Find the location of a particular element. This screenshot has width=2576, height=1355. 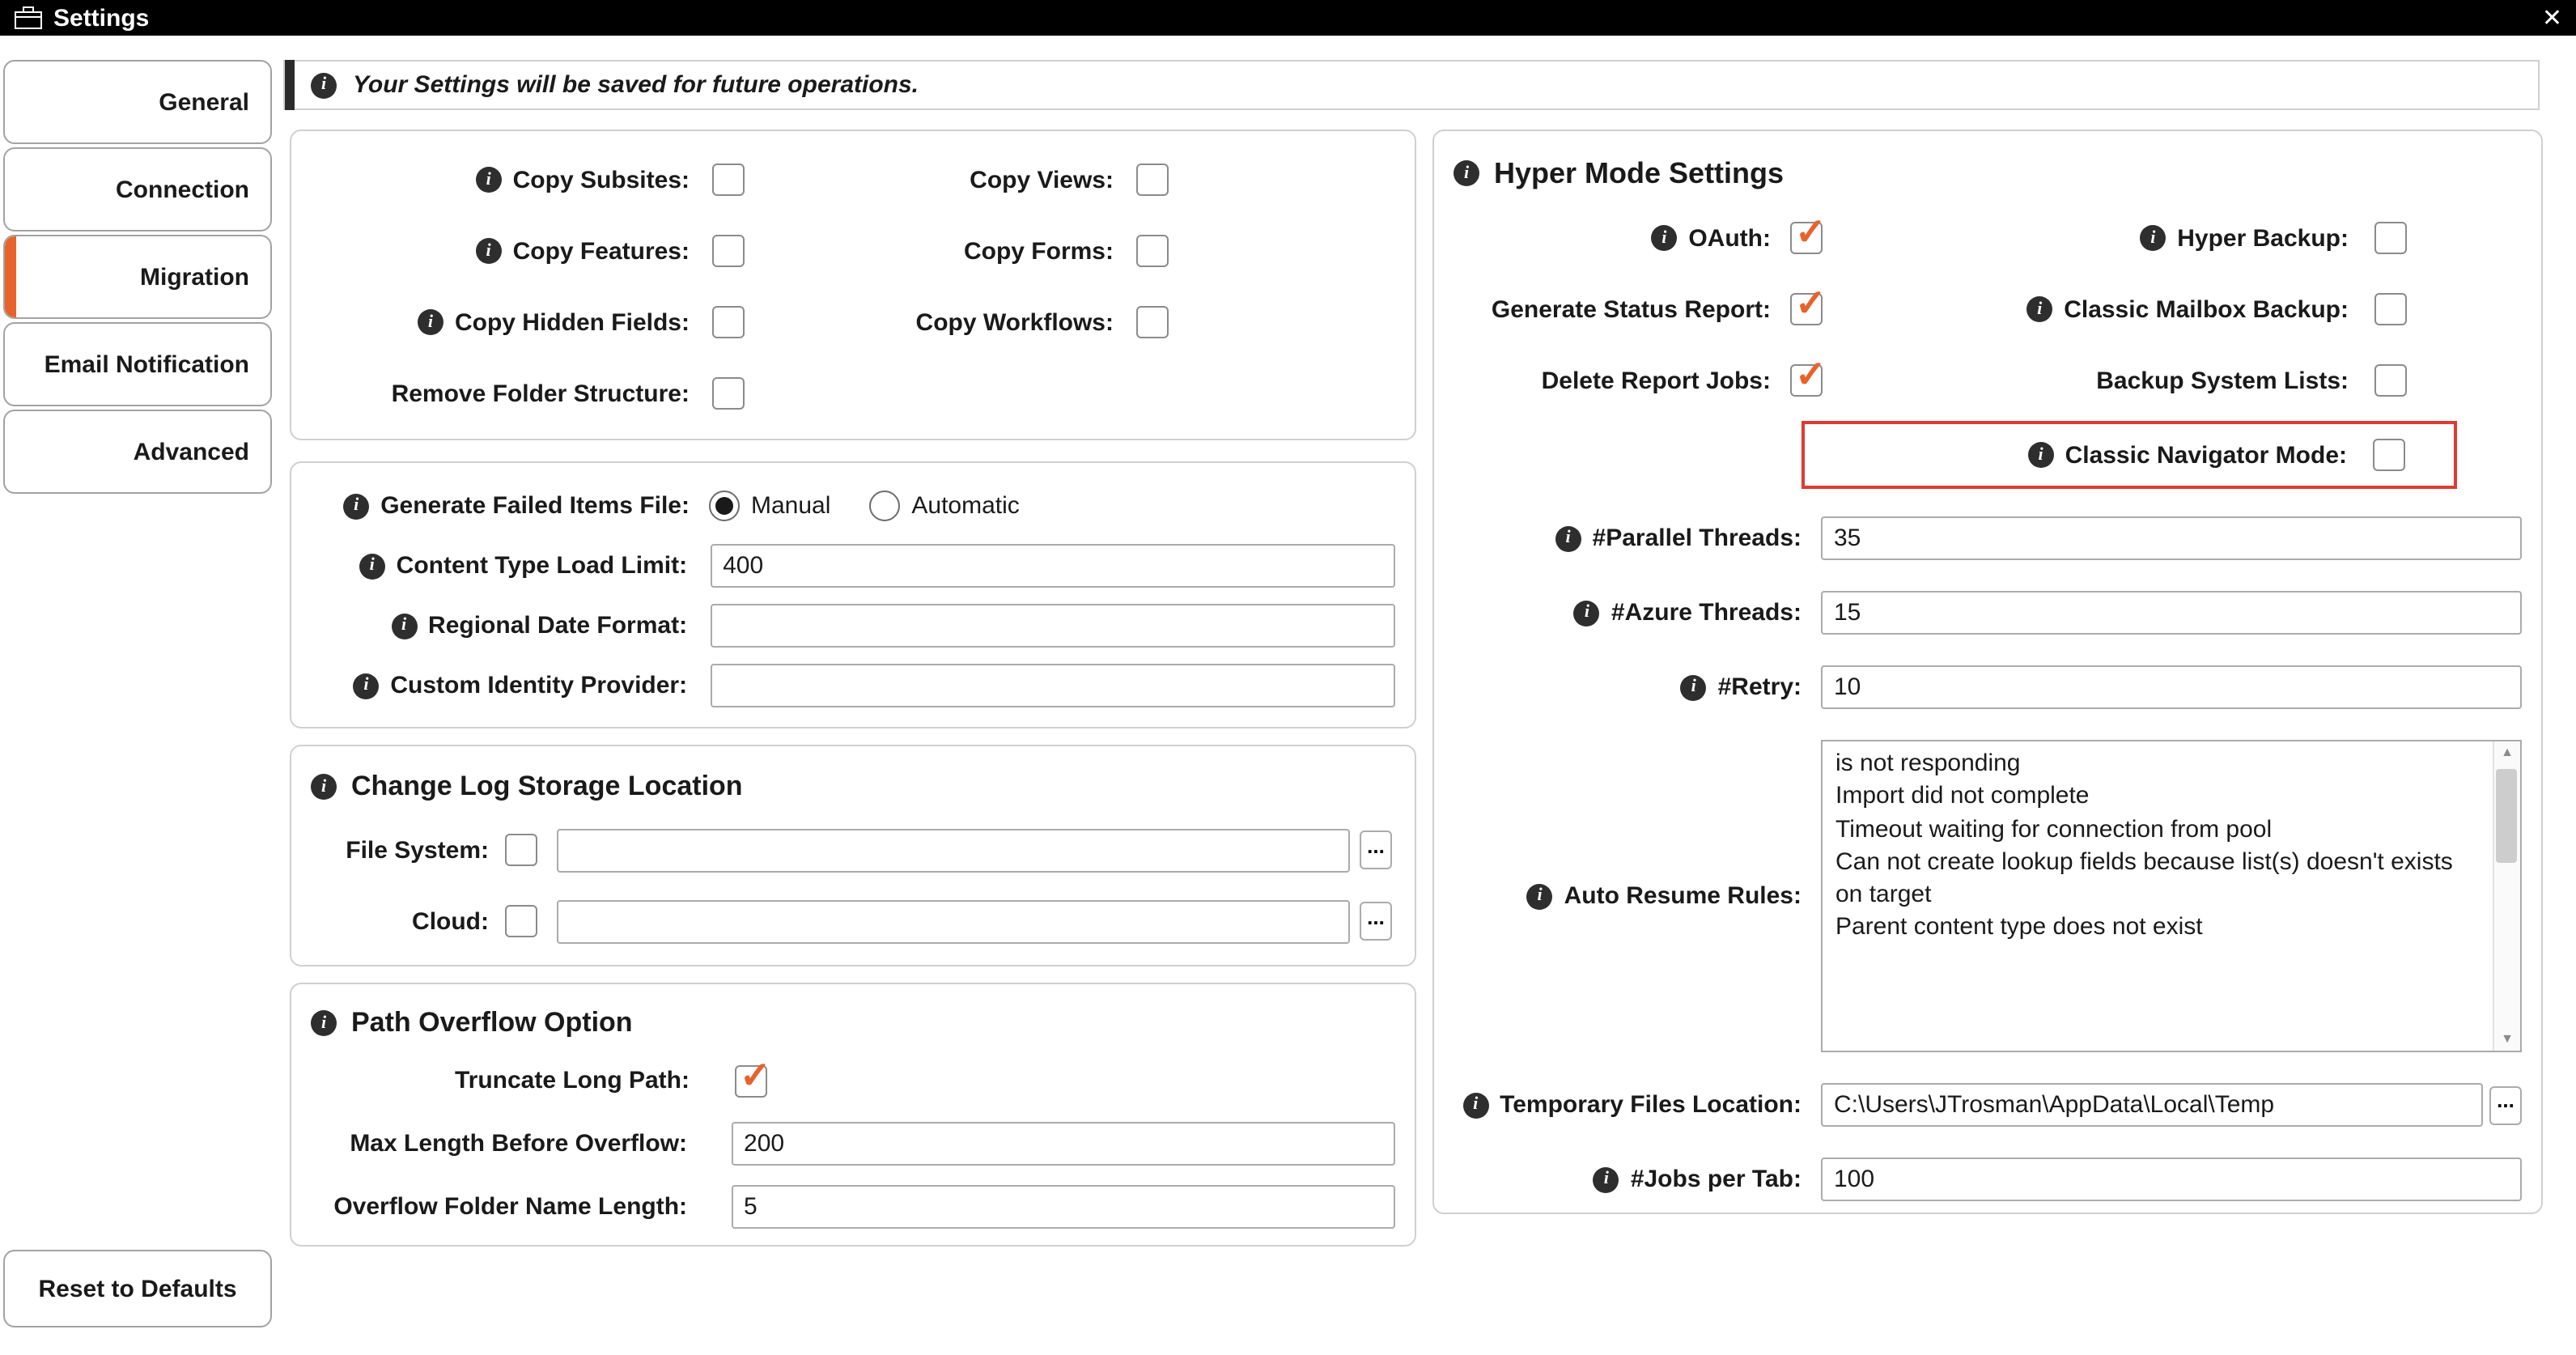

field-label: Backup System Lists: is located at coordinates (2086, 380).